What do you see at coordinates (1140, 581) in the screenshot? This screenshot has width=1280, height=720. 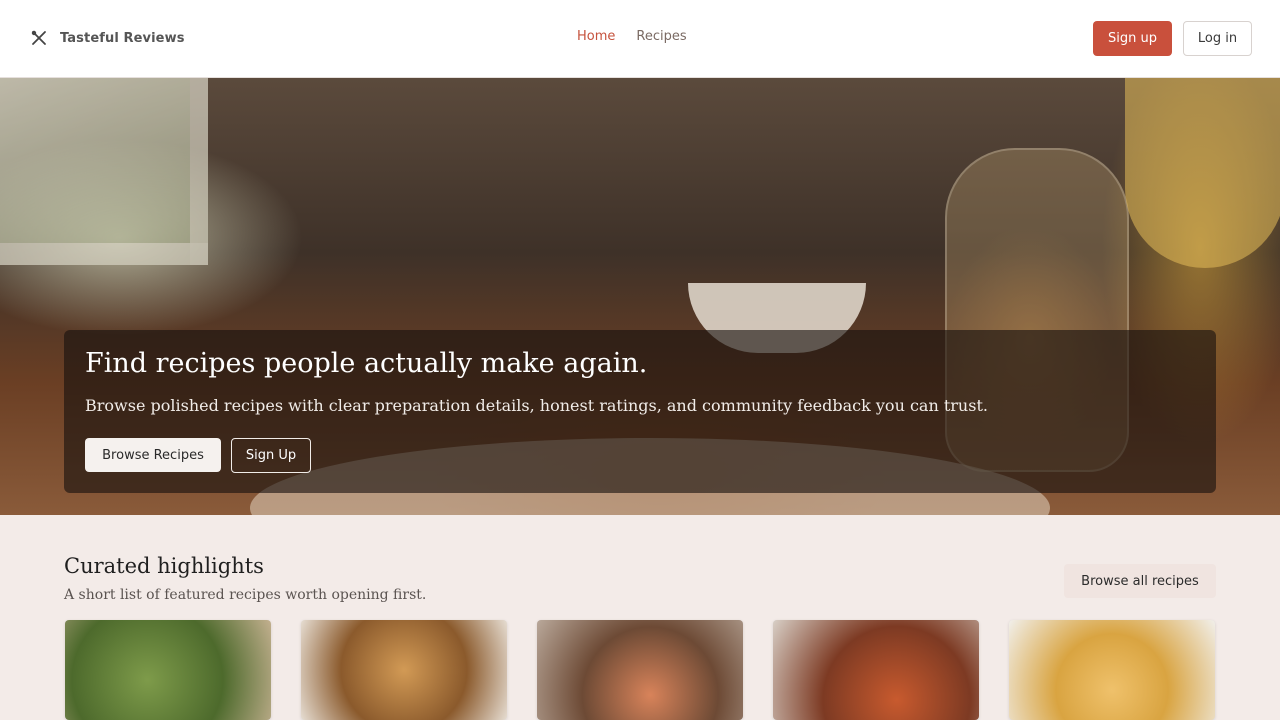 I see `browse-all-recipes-button: Browse all recipes` at bounding box center [1140, 581].